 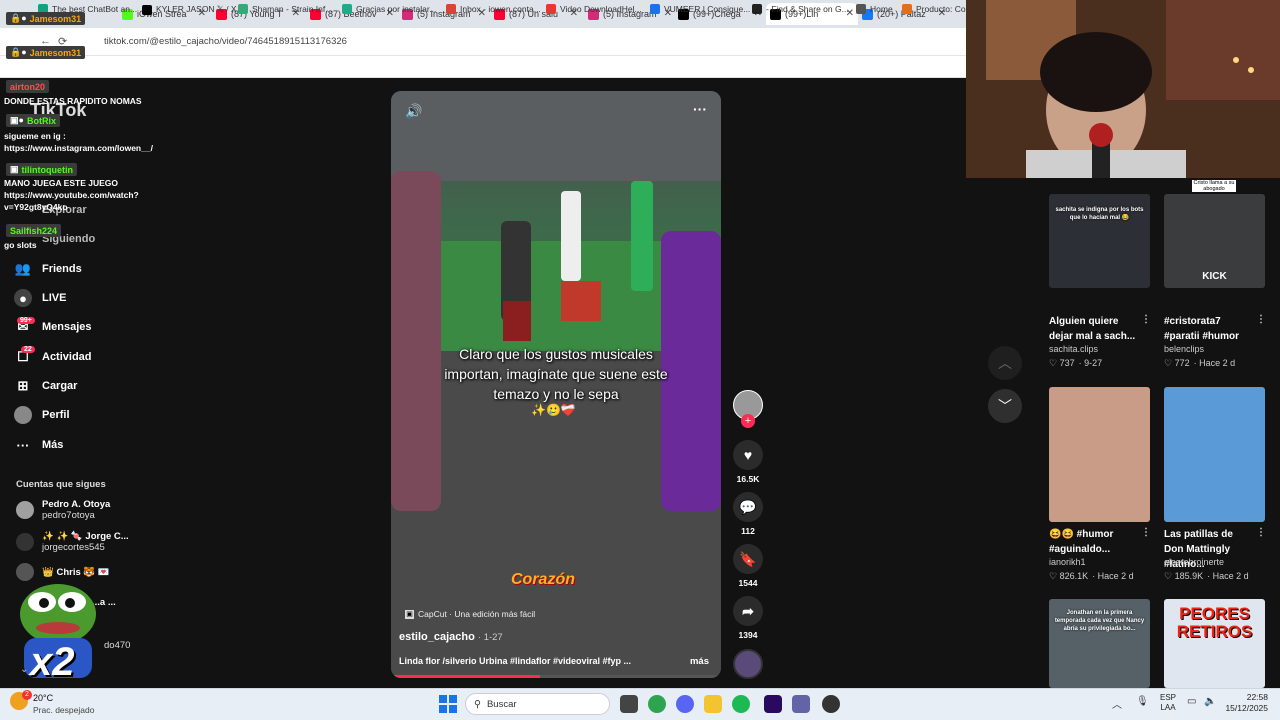 I want to click on weather-badge: 2, so click(x=27, y=695).